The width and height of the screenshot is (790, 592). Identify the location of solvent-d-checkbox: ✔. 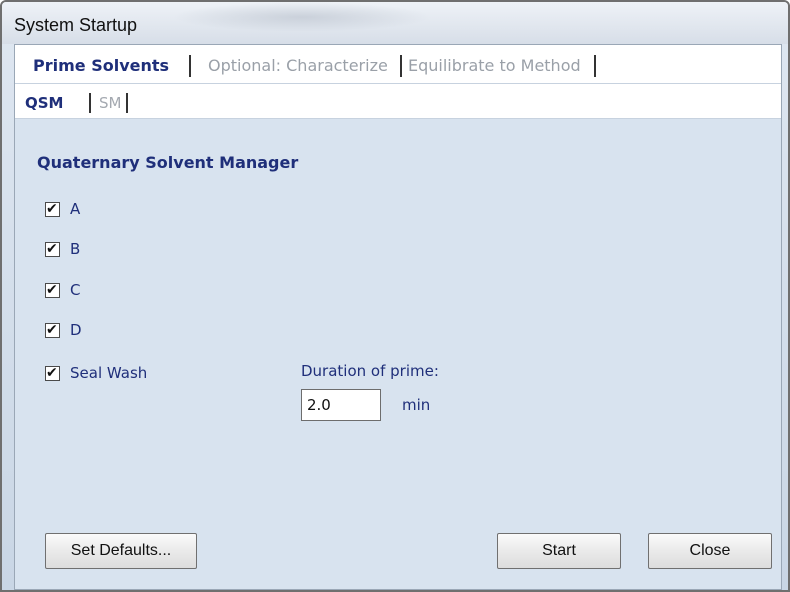
(52, 329).